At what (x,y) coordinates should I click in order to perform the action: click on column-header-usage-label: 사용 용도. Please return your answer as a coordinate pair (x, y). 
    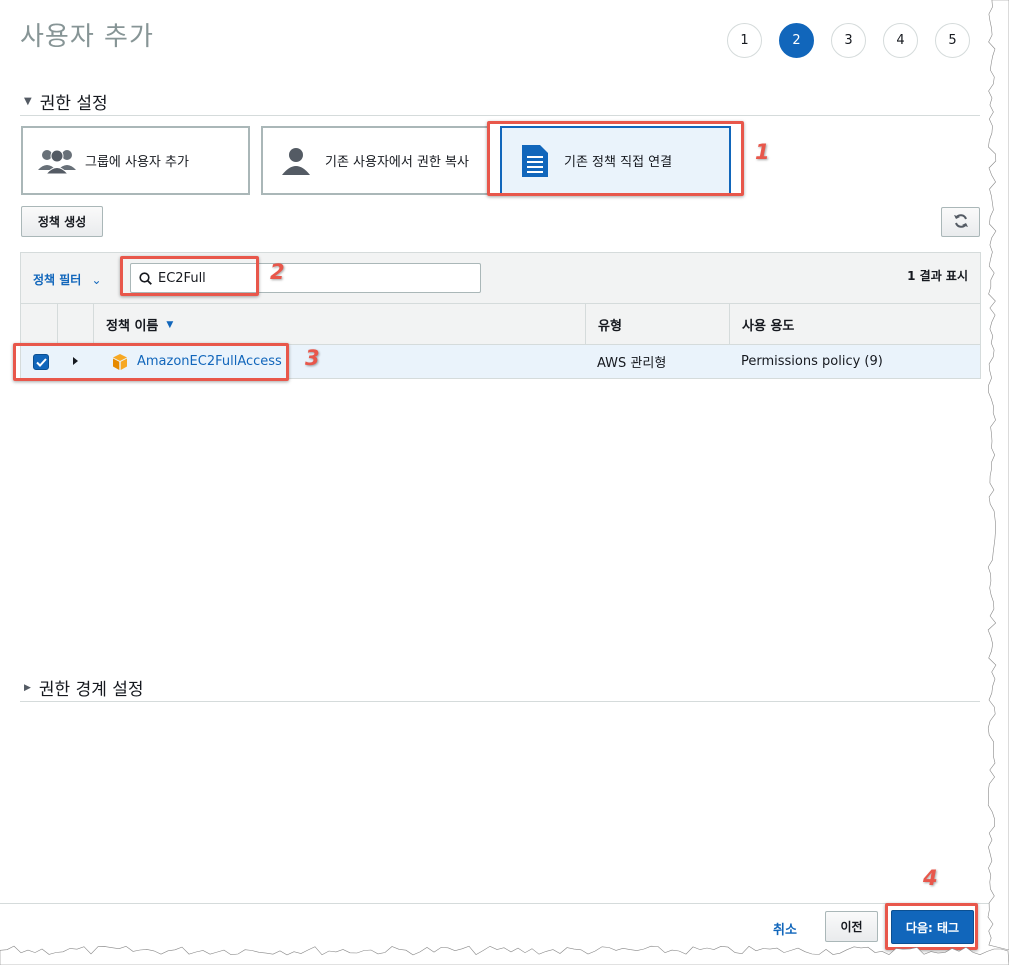
    Looking at the image, I should click on (768, 326).